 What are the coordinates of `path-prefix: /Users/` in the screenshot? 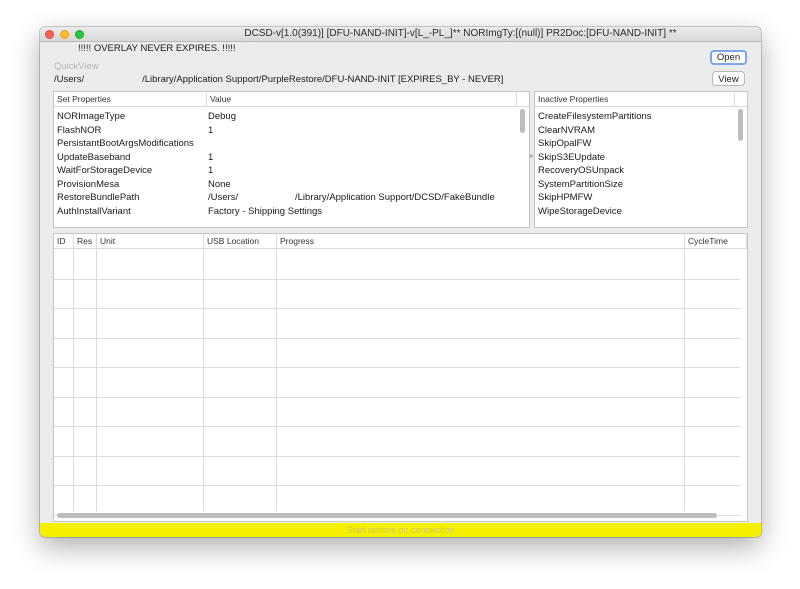 It's located at (69, 79).